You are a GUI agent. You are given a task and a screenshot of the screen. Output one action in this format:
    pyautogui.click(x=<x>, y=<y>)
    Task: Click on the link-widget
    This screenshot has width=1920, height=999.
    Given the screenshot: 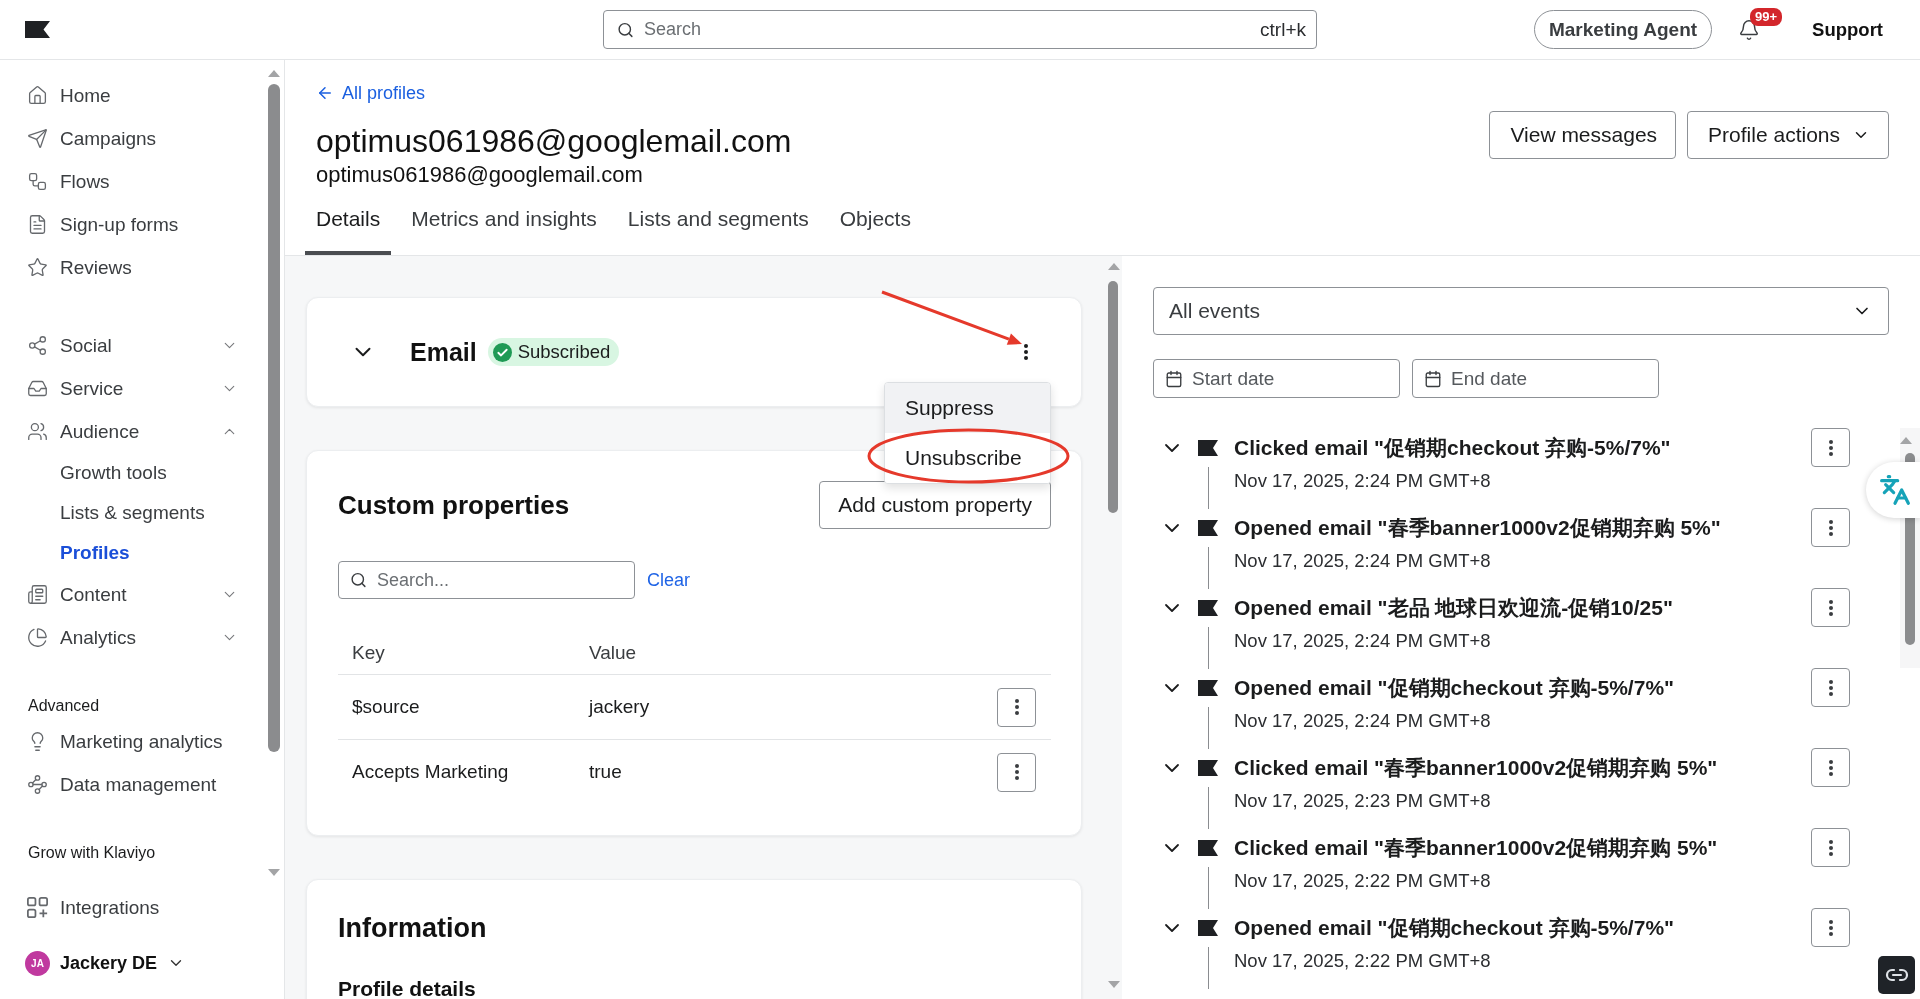 What is the action you would take?
    pyautogui.click(x=1896, y=975)
    